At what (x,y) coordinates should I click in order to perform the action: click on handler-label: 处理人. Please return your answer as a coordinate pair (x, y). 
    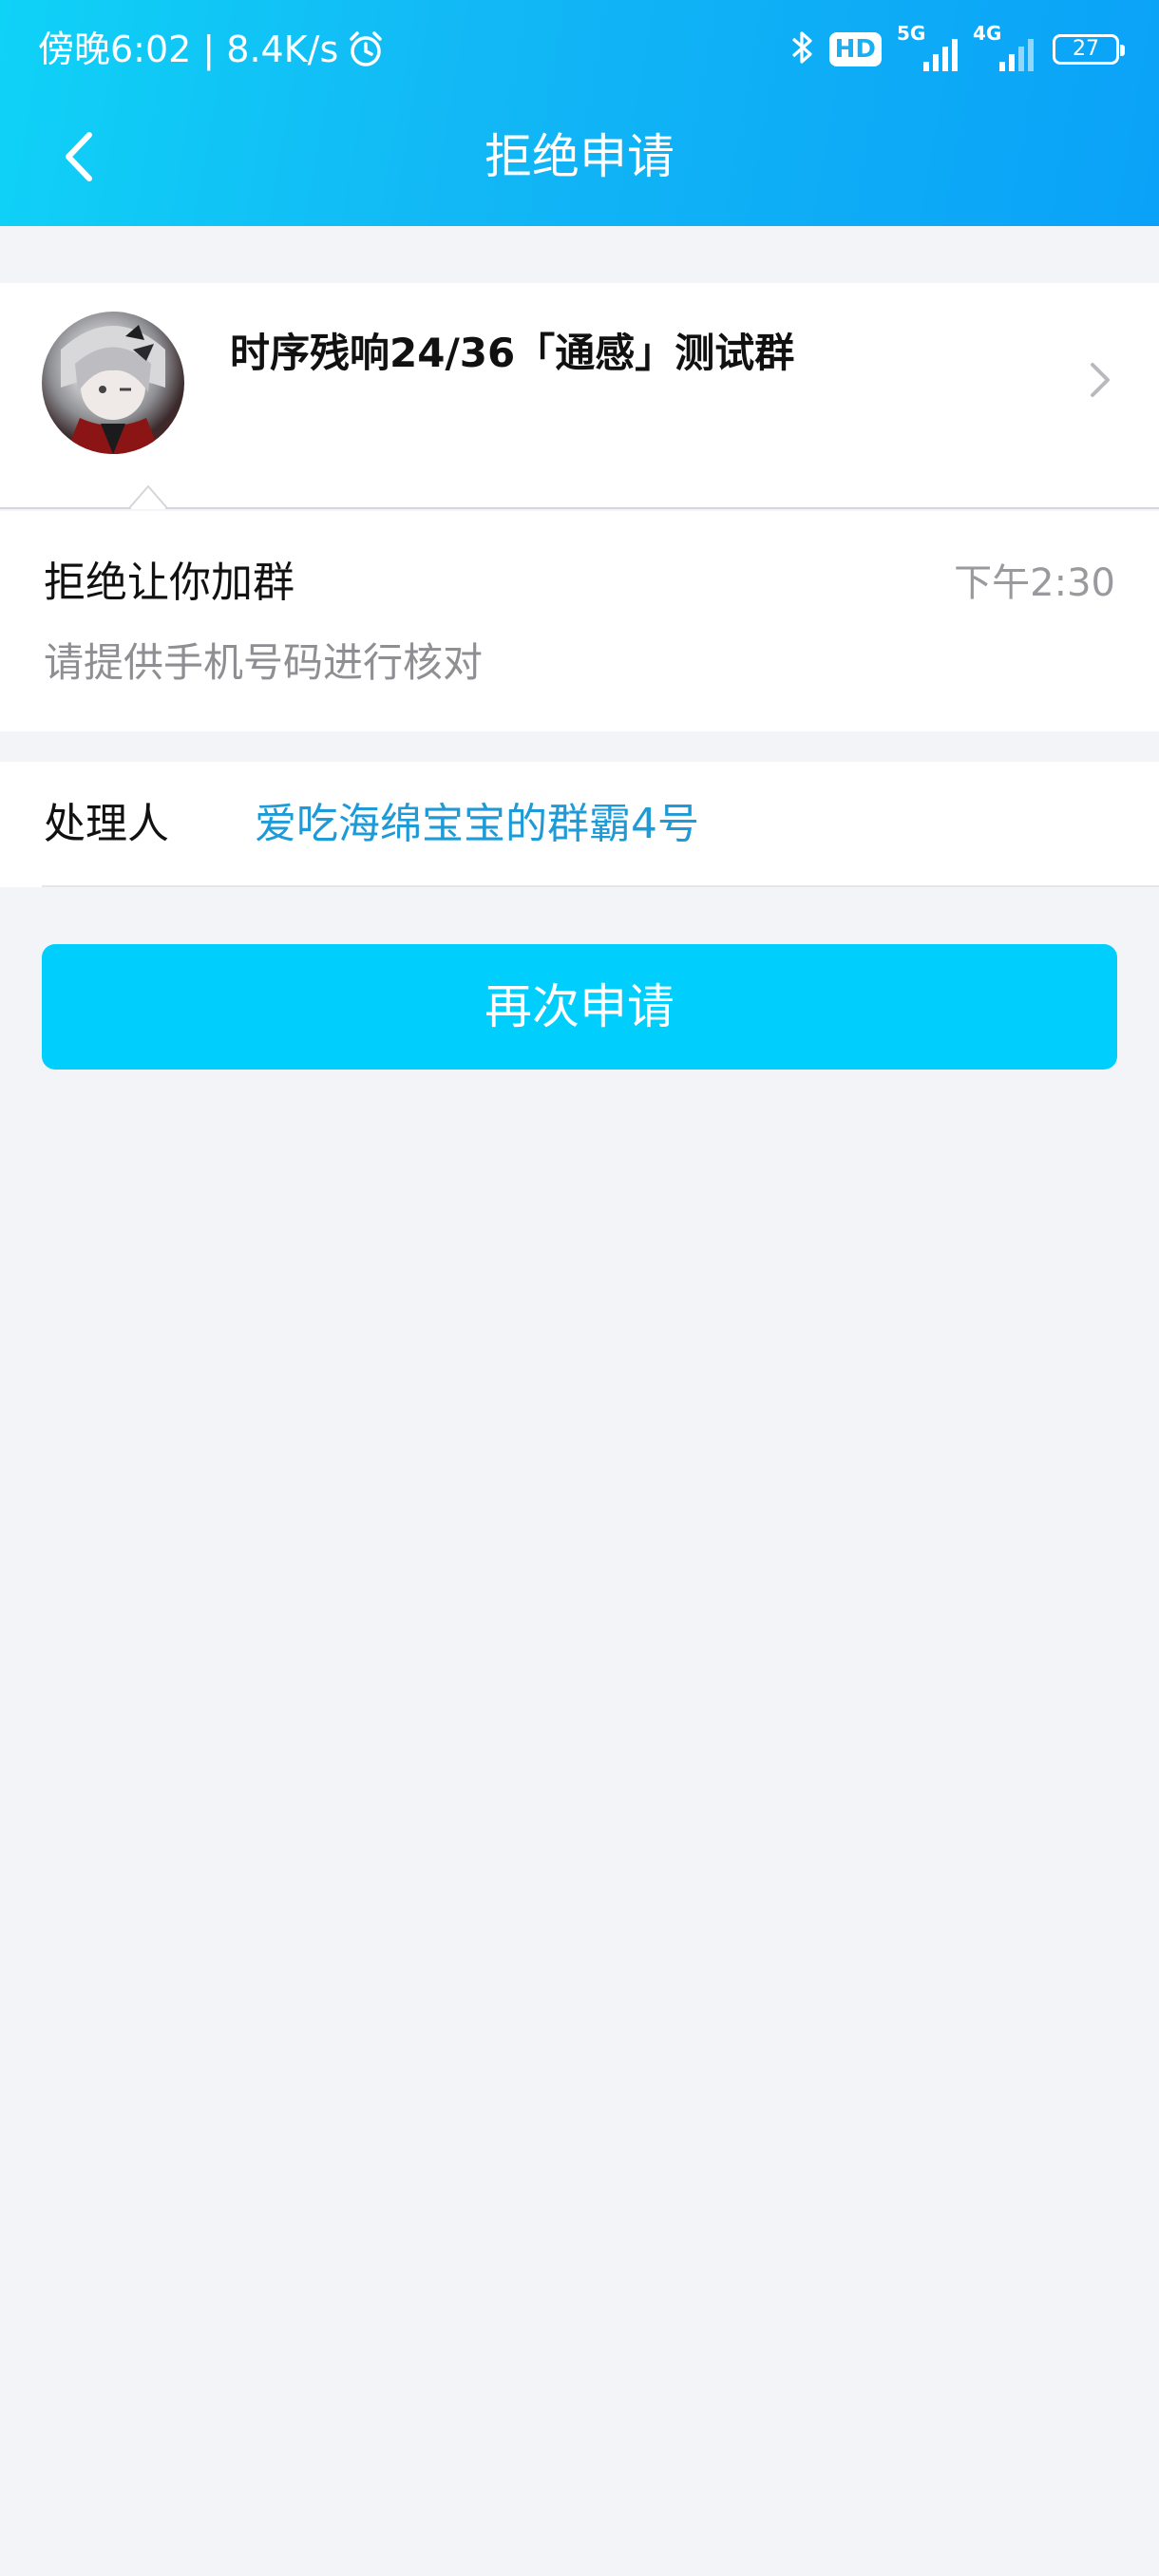
    Looking at the image, I should click on (106, 824).